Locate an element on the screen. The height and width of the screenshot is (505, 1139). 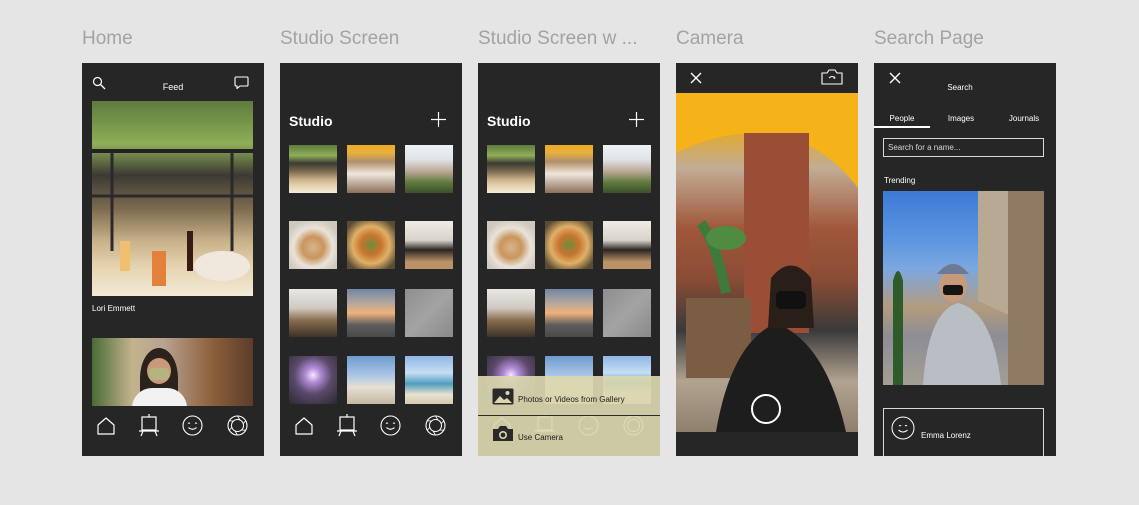
tab-journals: Journals is located at coordinates (1024, 118).